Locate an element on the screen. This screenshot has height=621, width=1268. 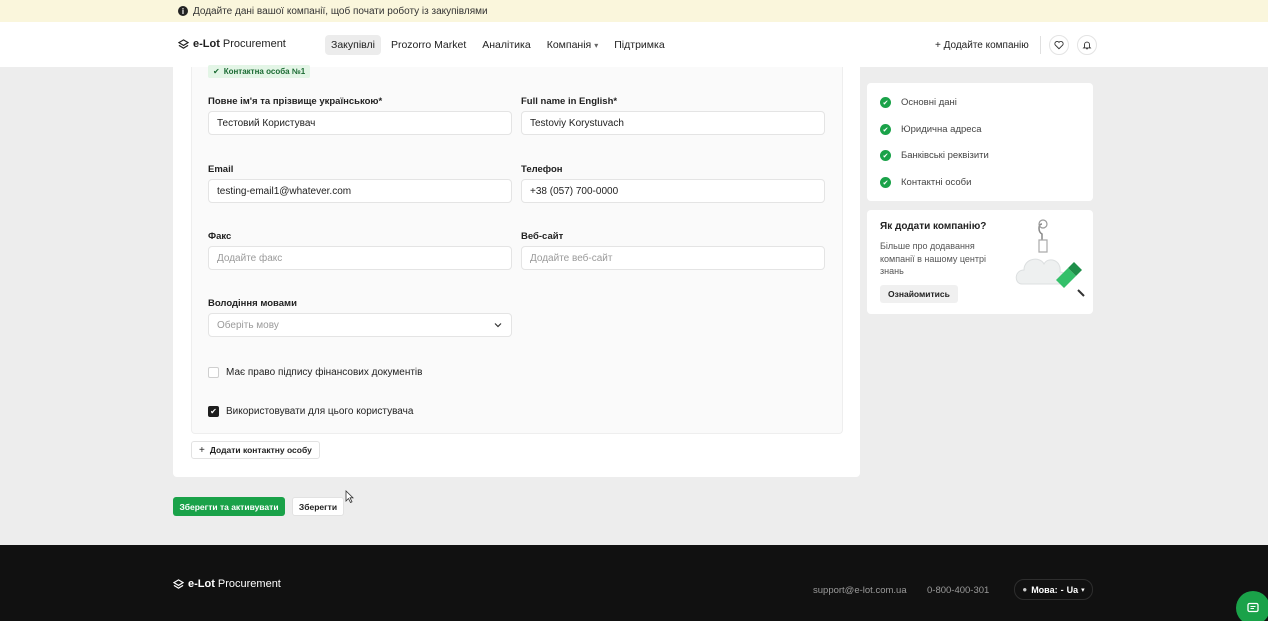
fax-label: Факс is located at coordinates (220, 236).